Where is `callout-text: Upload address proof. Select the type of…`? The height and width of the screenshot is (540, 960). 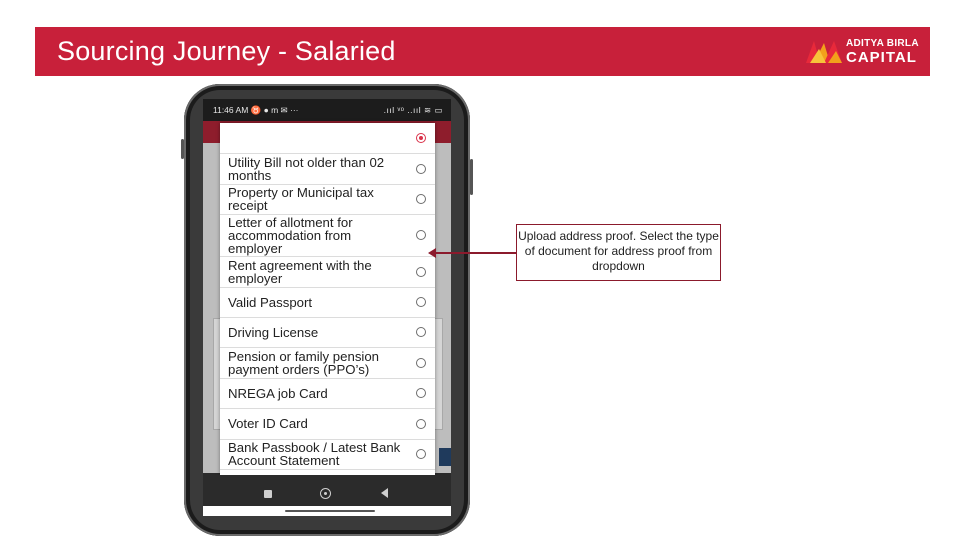 callout-text: Upload address proof. Select the type of… is located at coordinates (618, 251).